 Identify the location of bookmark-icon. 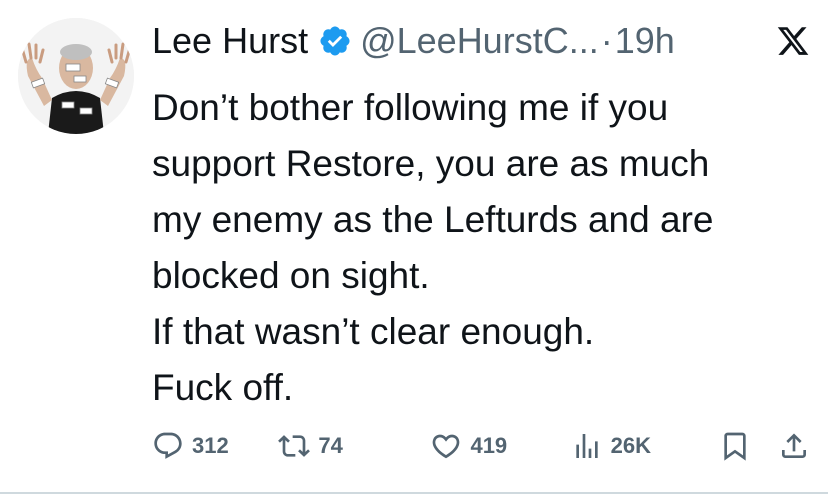
(735, 446).